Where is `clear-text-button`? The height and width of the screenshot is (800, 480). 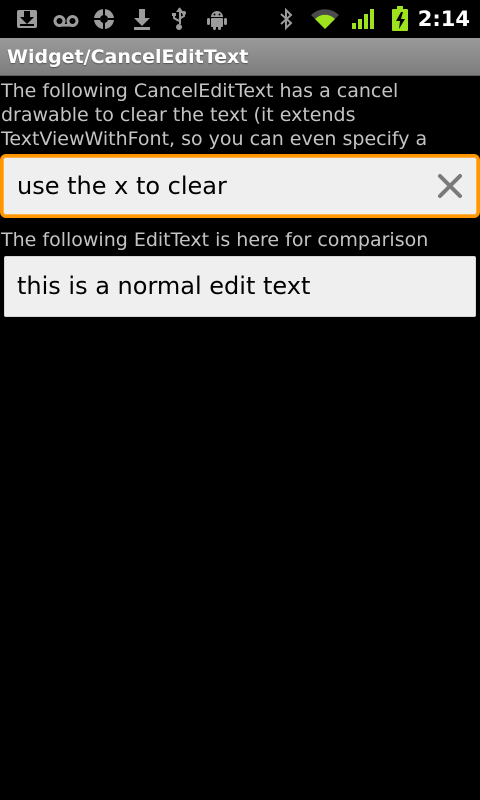 clear-text-button is located at coordinates (450, 186).